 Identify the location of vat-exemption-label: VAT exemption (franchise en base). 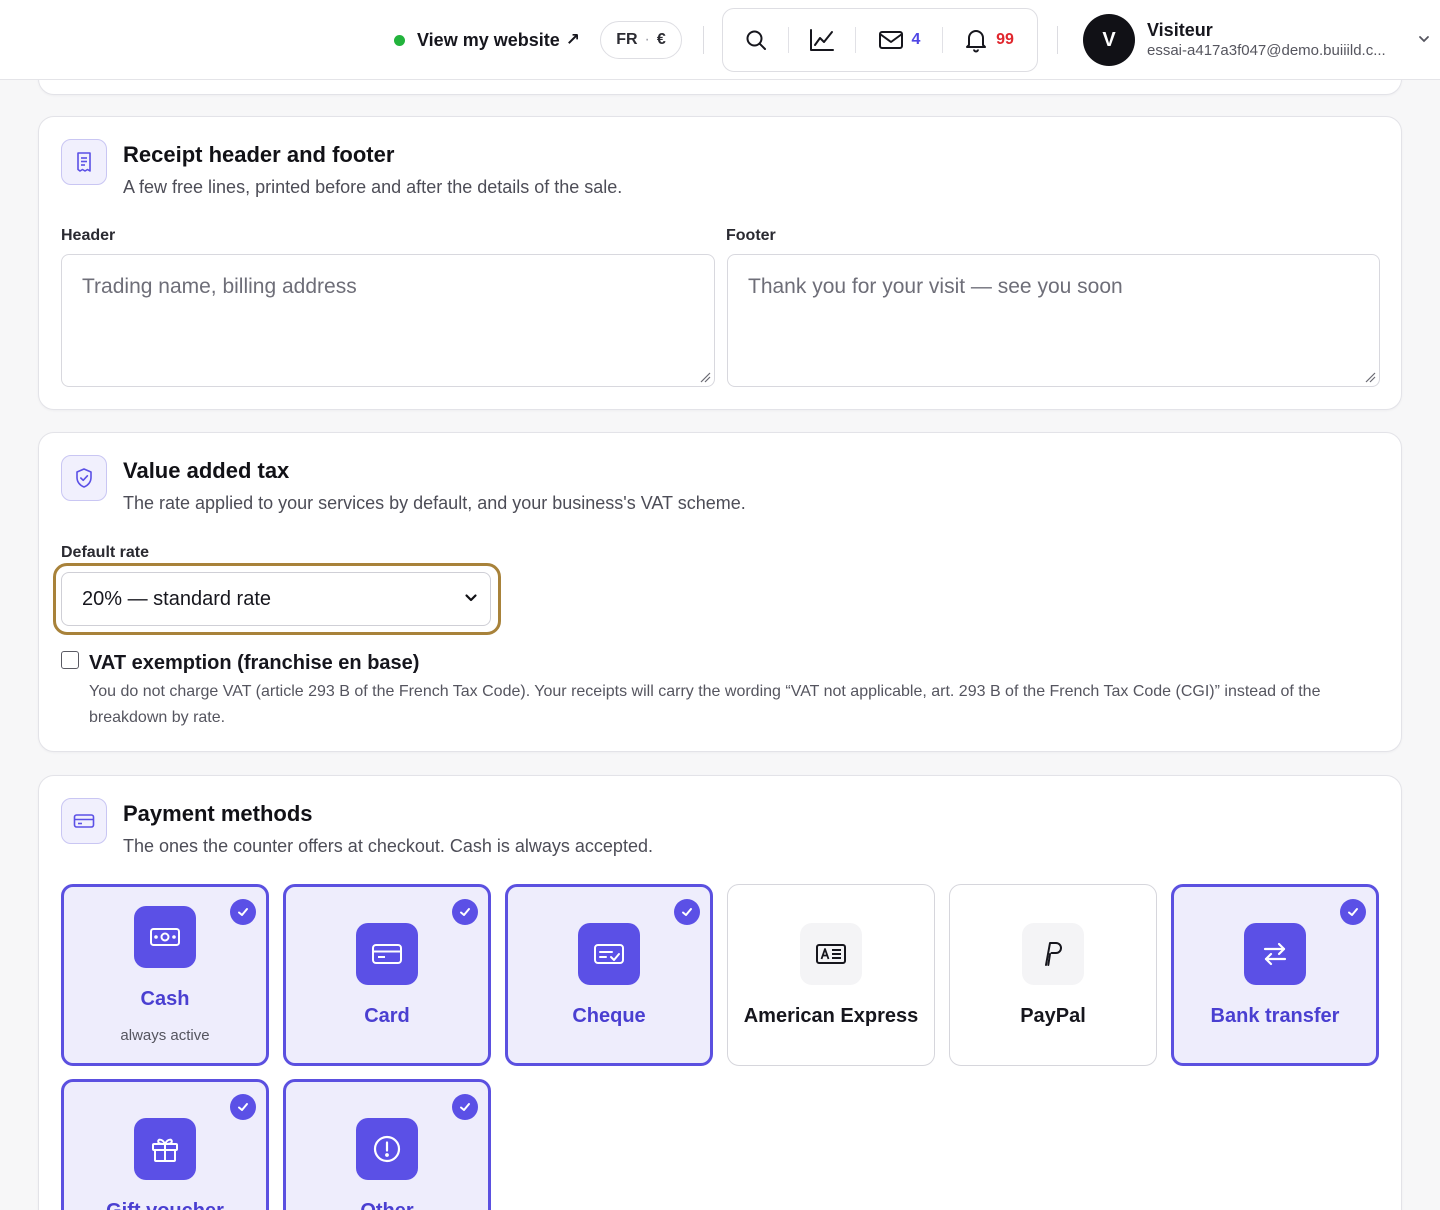
(254, 663).